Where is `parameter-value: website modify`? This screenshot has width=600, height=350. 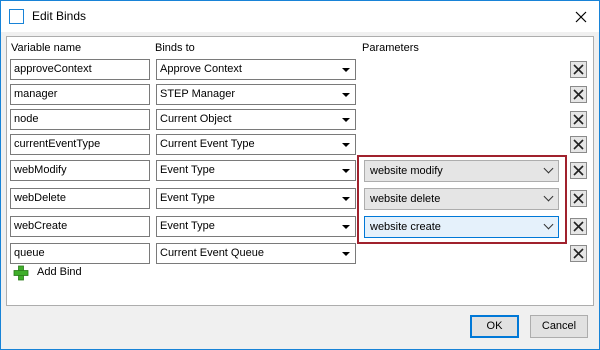
parameter-value: website modify is located at coordinates (406, 171).